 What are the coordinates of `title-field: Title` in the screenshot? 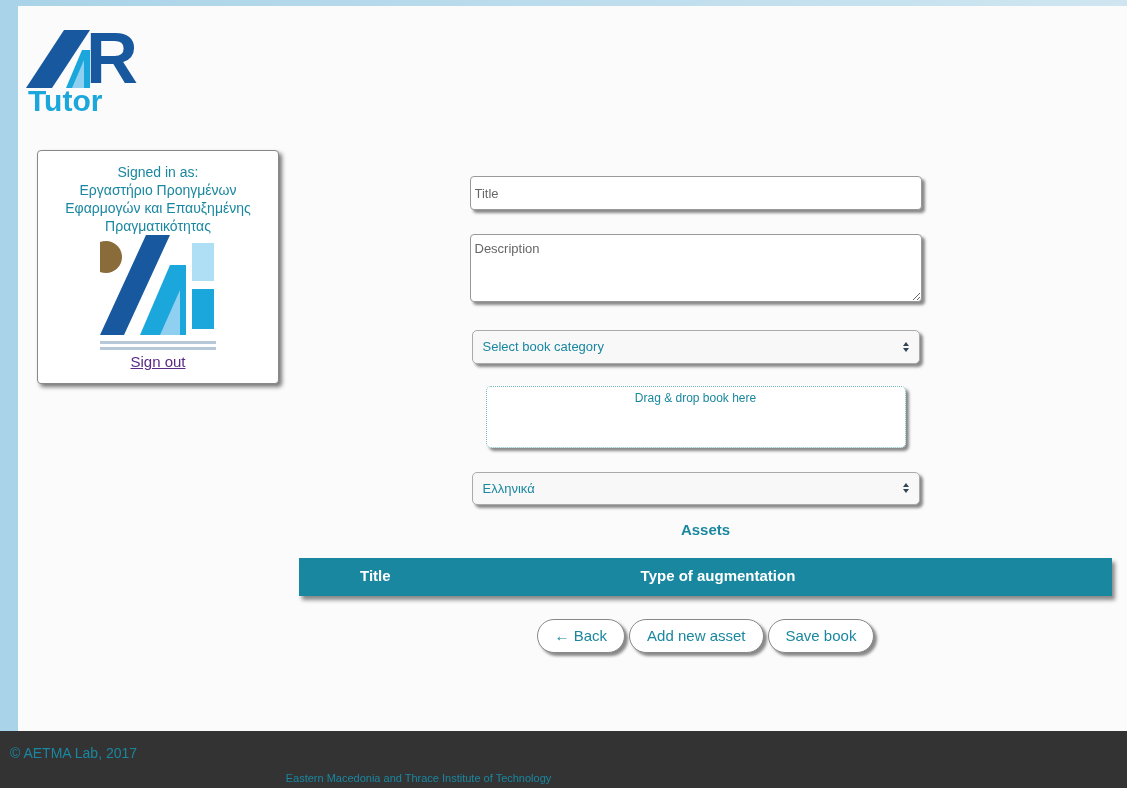 It's located at (695, 193).